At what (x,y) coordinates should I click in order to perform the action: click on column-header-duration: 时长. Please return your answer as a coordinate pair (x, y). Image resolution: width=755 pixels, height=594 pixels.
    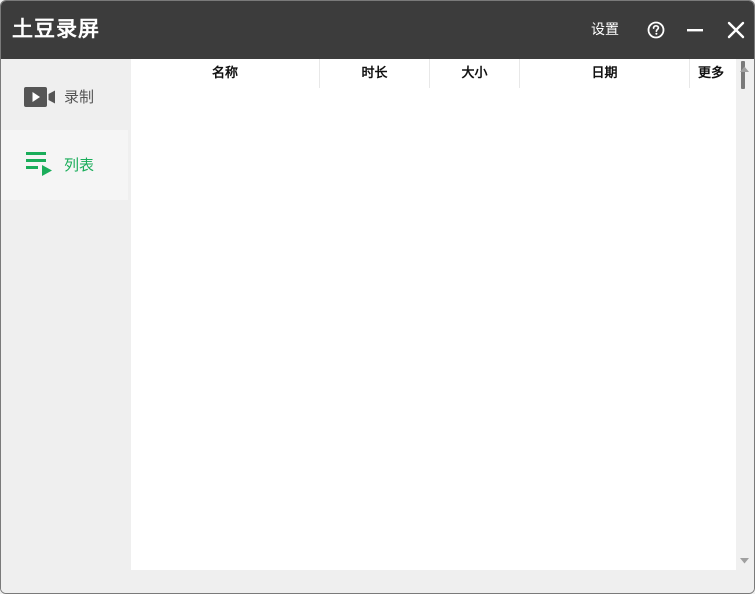
    Looking at the image, I should click on (375, 73).